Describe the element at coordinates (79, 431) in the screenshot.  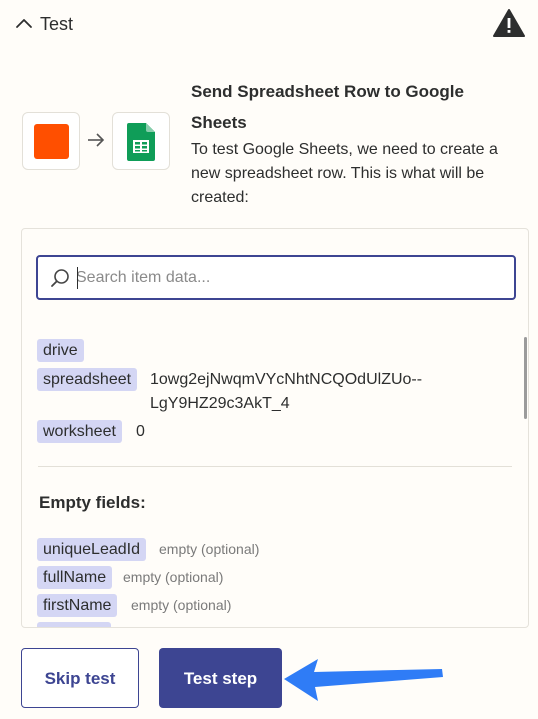
I see `field-key-worksheet: worksheet` at that location.